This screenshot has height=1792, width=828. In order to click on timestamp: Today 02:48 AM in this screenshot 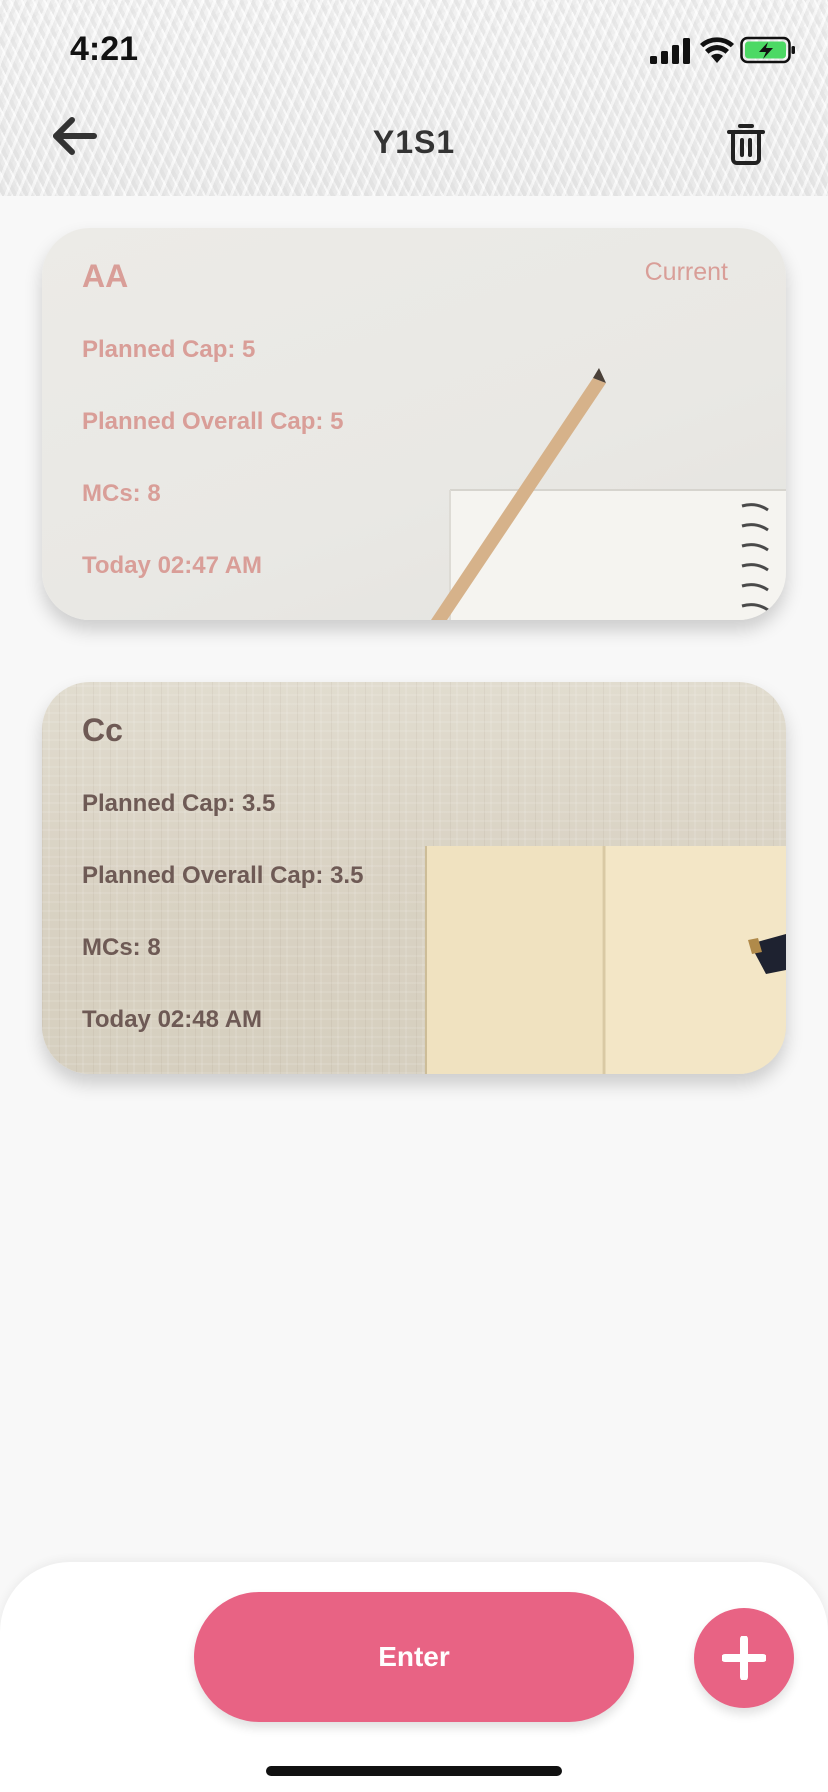, I will do `click(172, 1019)`.